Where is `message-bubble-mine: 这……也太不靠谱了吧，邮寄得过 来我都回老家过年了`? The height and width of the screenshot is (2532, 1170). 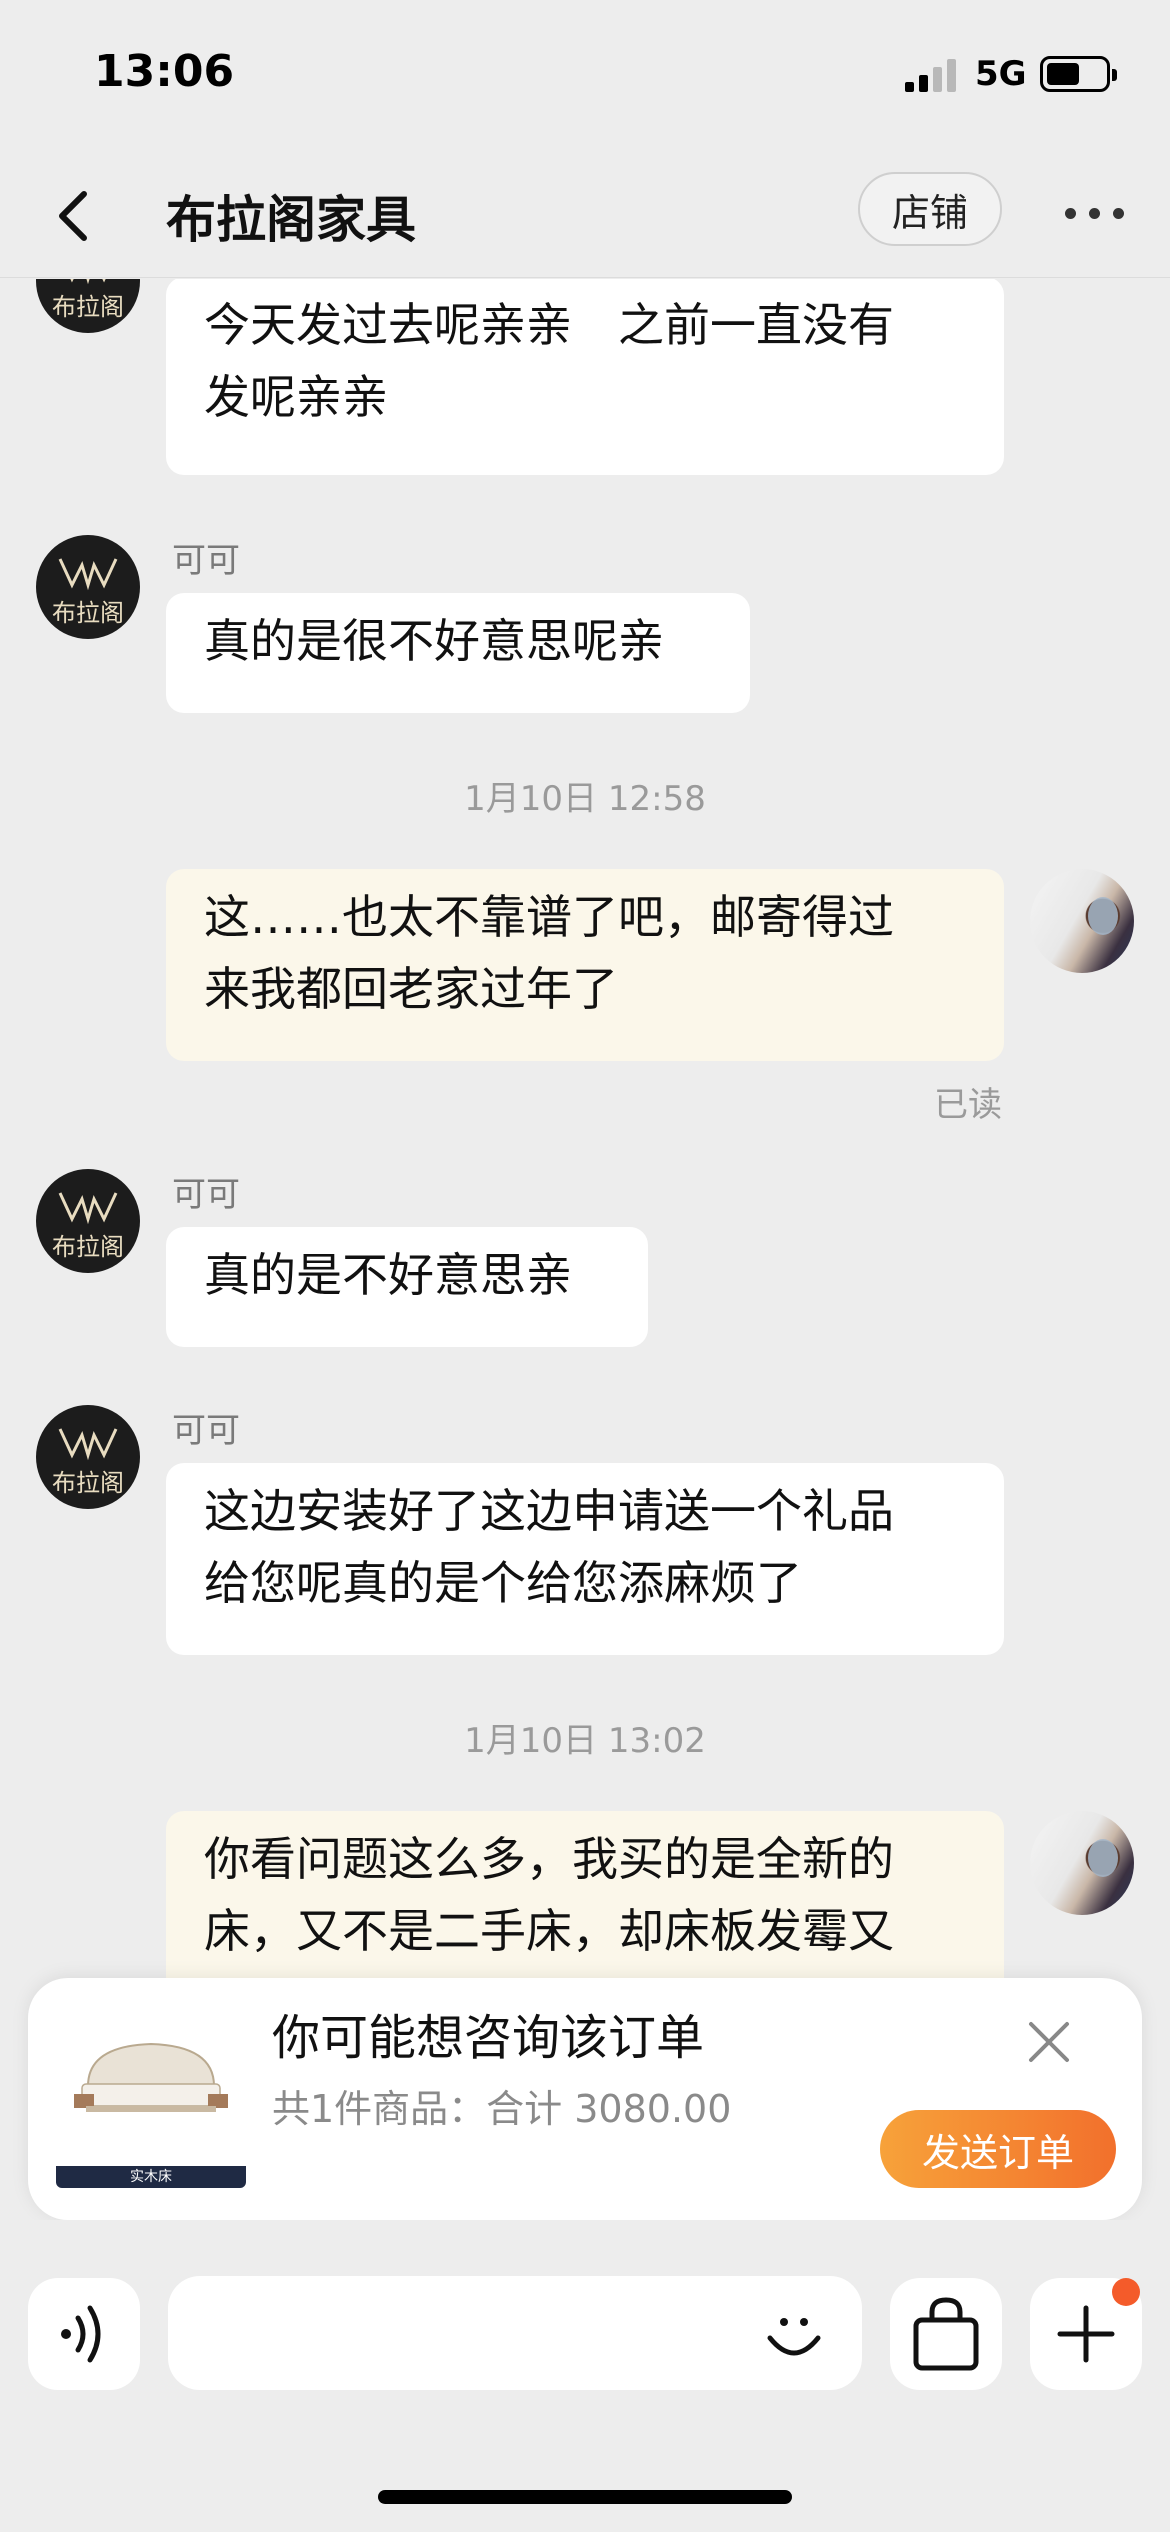 message-bubble-mine: 这……也太不靠谱了吧，邮寄得过 来我都回老家过年了 is located at coordinates (585, 965).